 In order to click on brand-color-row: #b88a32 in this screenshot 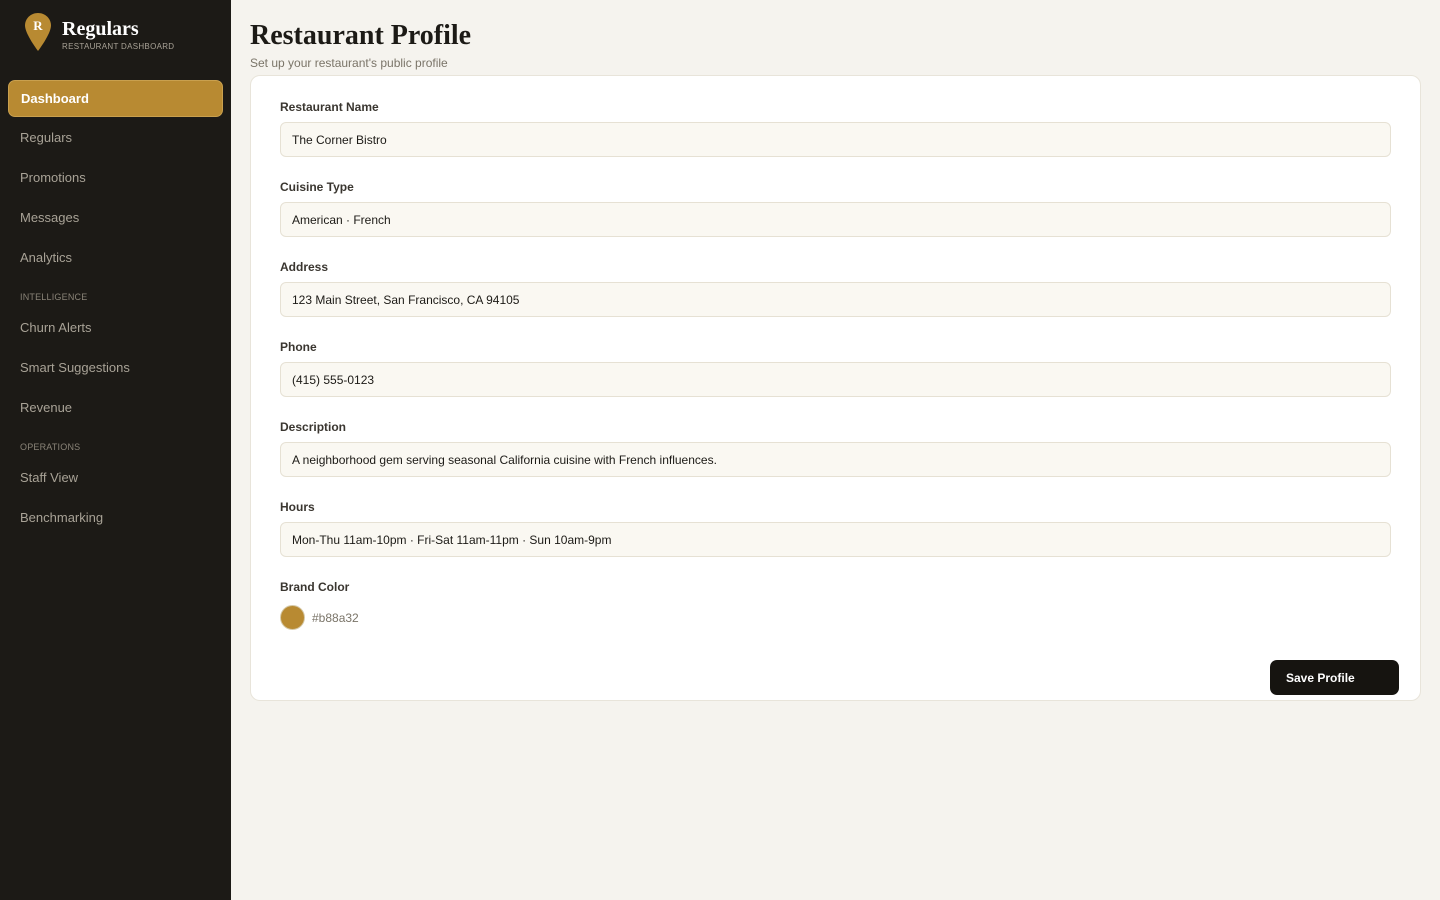, I will do `click(835, 617)`.